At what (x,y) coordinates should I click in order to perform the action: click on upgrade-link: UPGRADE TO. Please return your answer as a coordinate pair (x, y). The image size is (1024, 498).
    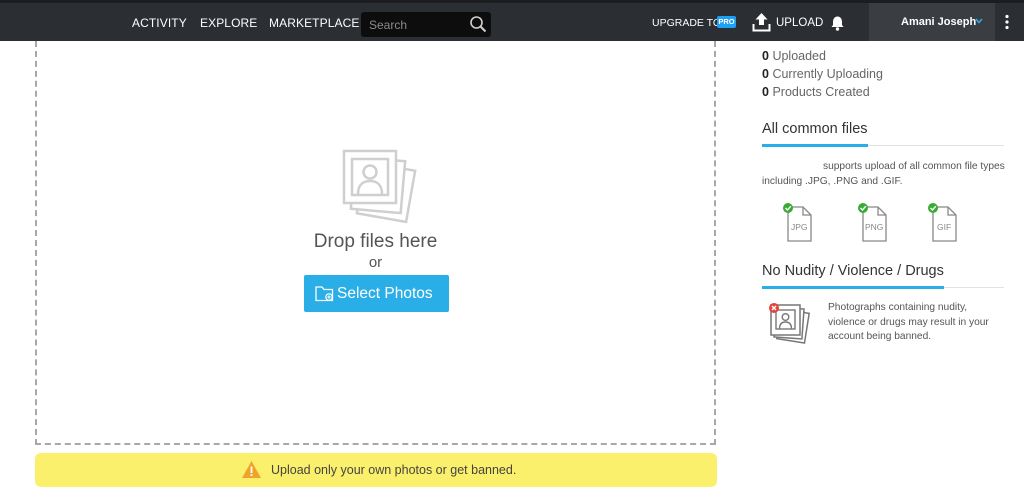
    Looking at the image, I should click on (686, 23).